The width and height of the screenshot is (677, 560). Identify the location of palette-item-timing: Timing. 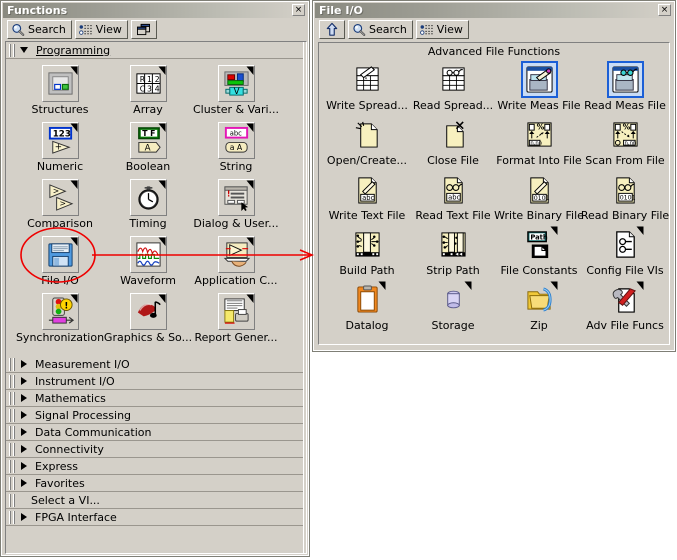
(148, 204).